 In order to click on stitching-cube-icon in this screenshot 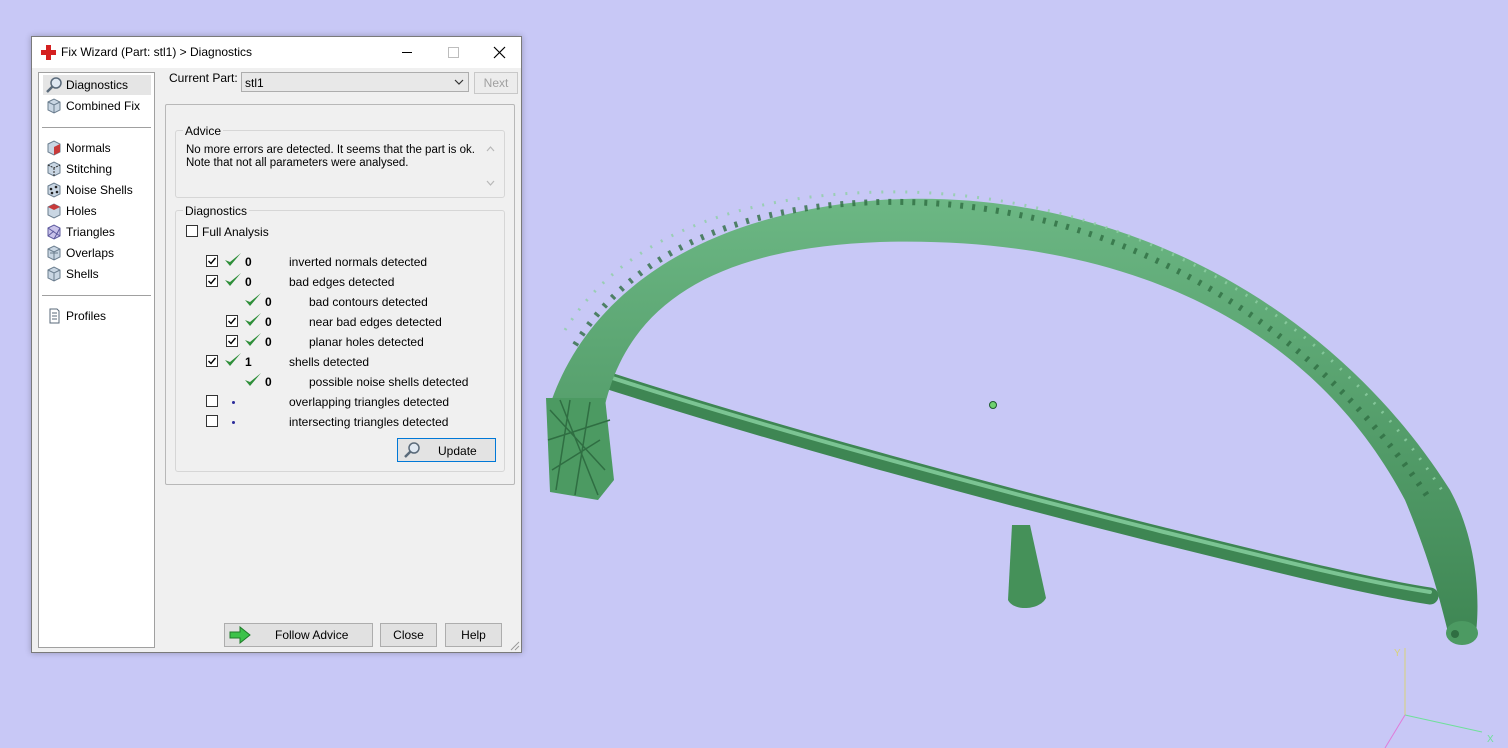, I will do `click(54, 169)`.